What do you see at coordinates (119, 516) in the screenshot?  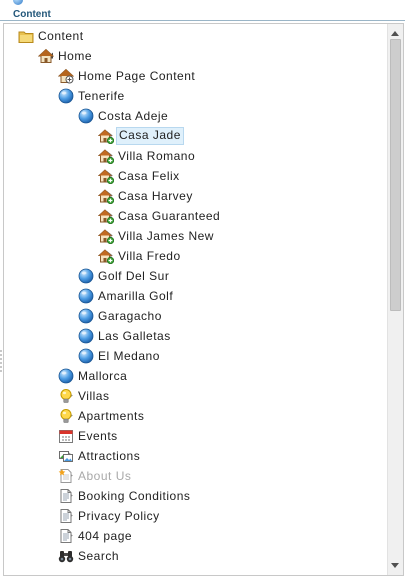 I see `tree-node-label: Privacy Policy` at bounding box center [119, 516].